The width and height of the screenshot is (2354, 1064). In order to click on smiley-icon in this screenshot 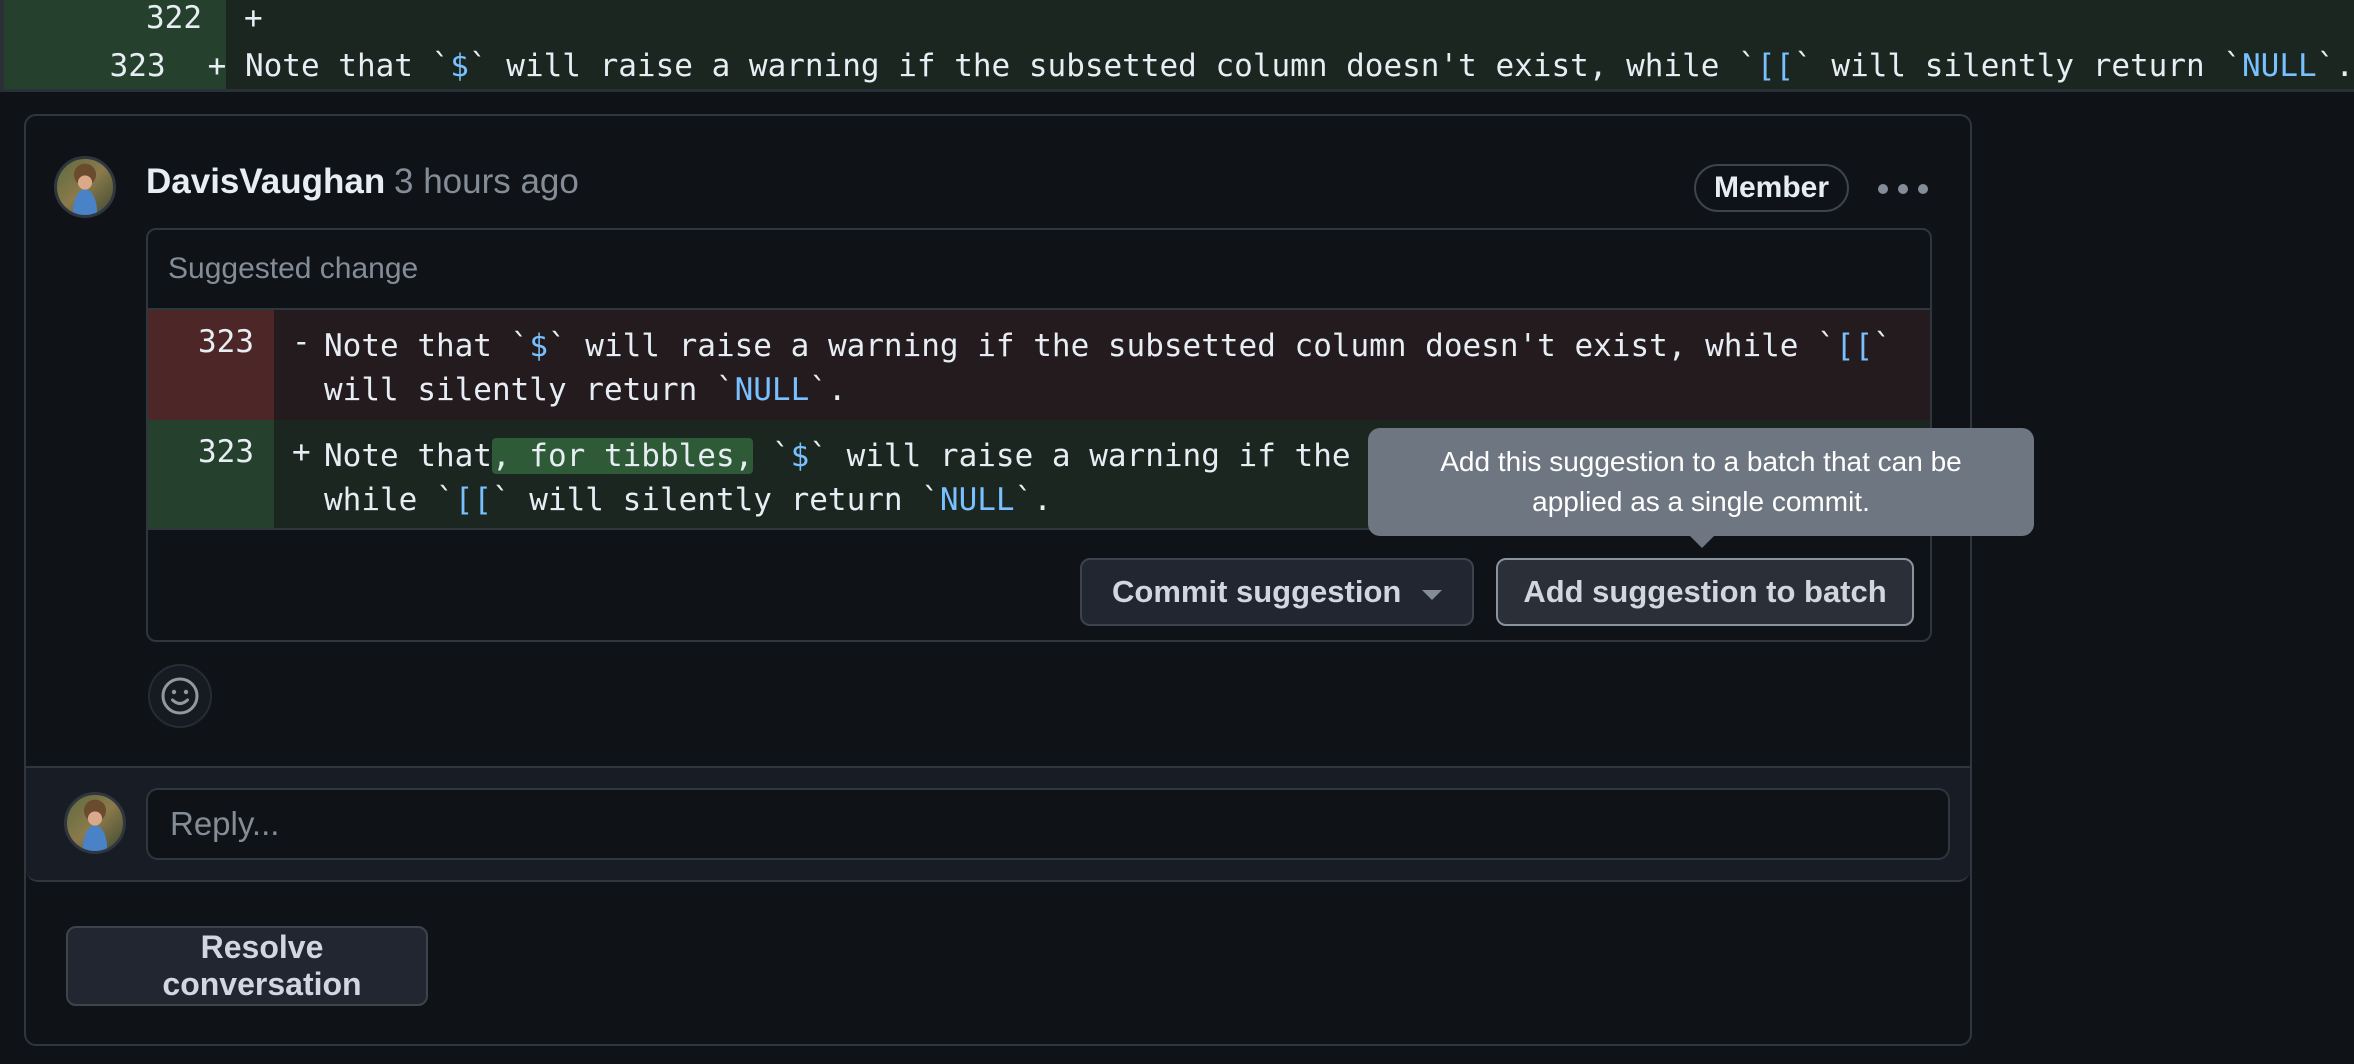, I will do `click(180, 696)`.